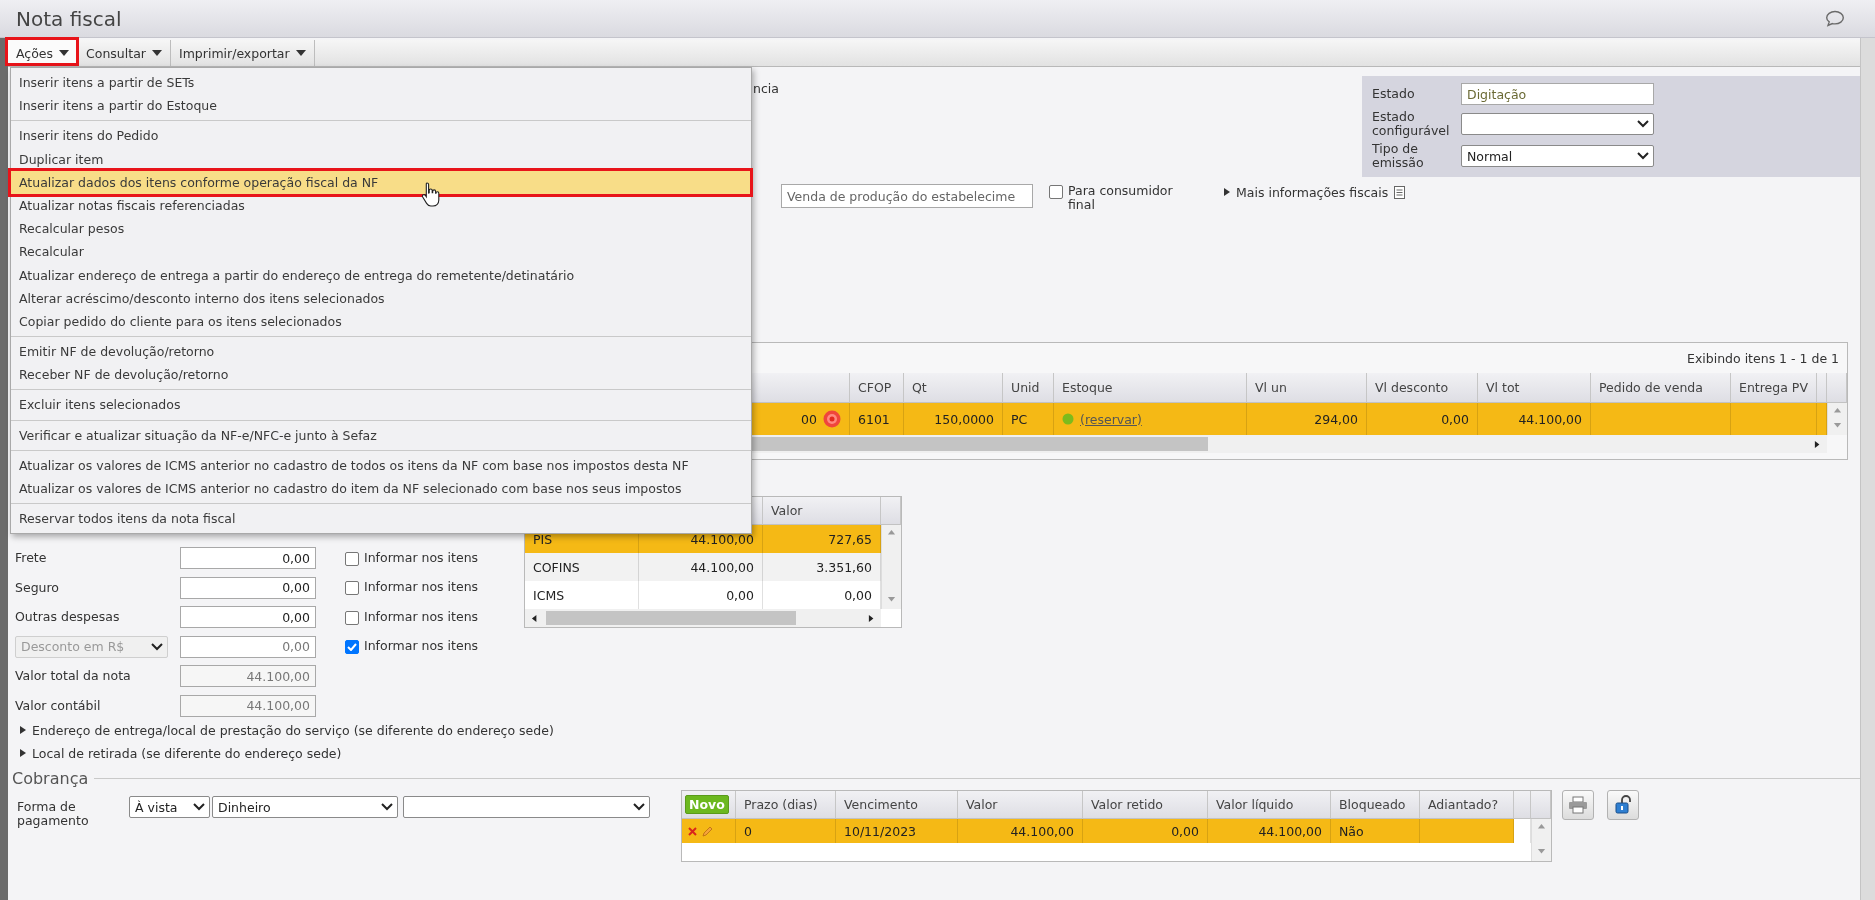 The height and width of the screenshot is (900, 1875). I want to click on column-header: Vl desconto, so click(1422, 388).